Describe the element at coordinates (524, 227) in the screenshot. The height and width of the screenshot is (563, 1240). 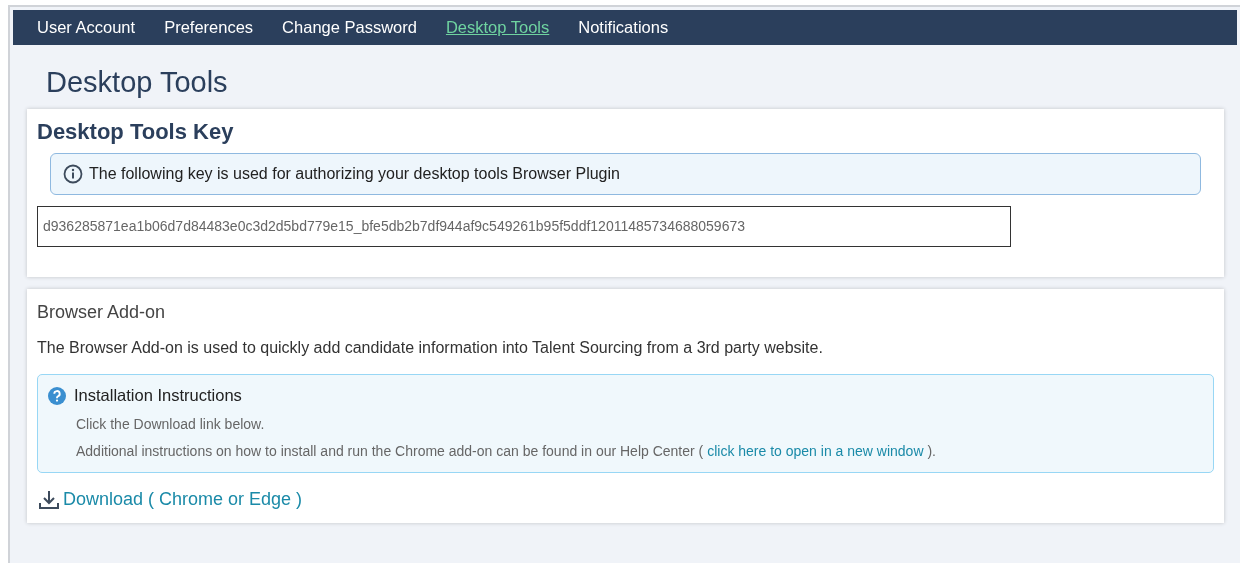
I see `key-field: d936285871ea1b06d7d84483e0c3d2d5bd779e15_bfe5db2b7df944af9c549261b95f5ddf12011485734688059673` at that location.